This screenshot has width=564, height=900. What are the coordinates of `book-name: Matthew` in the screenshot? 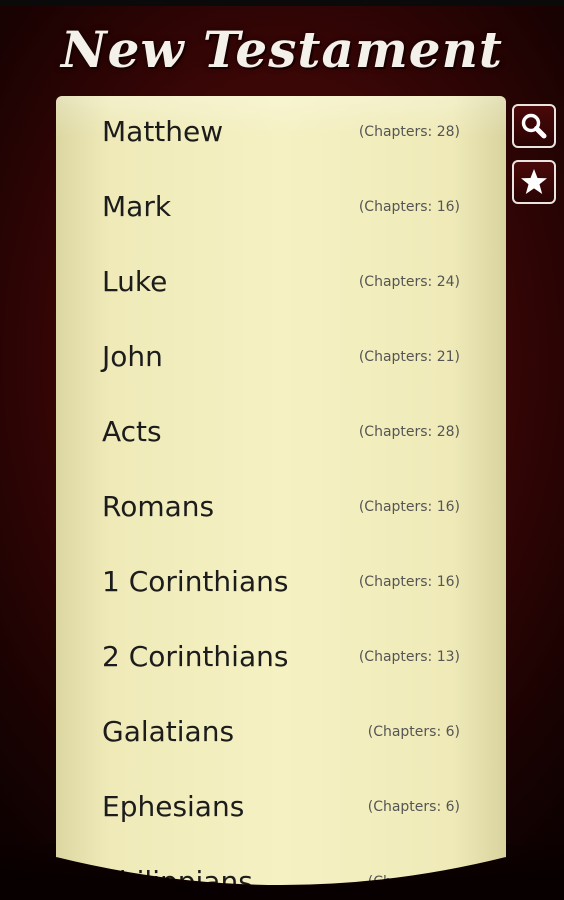 It's located at (163, 131).